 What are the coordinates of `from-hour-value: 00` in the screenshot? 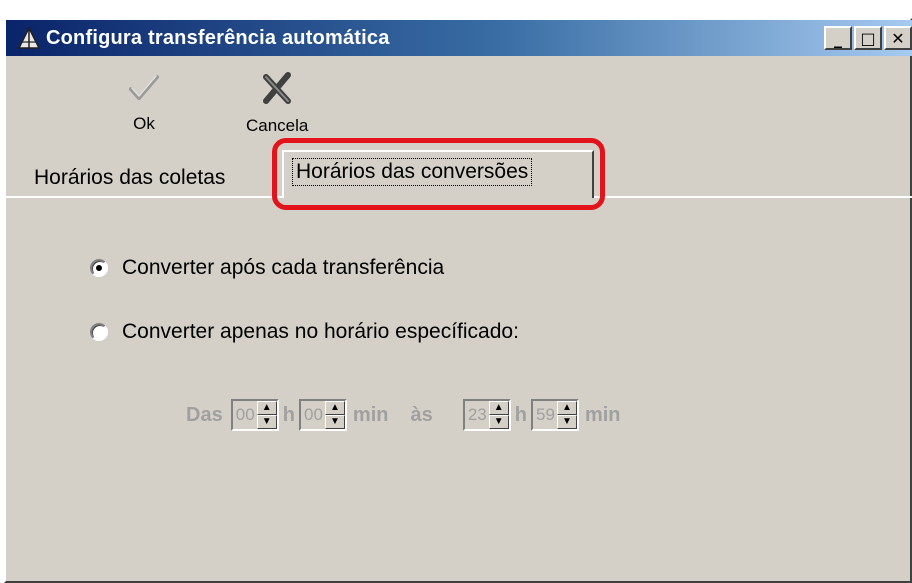 It's located at (245, 415).